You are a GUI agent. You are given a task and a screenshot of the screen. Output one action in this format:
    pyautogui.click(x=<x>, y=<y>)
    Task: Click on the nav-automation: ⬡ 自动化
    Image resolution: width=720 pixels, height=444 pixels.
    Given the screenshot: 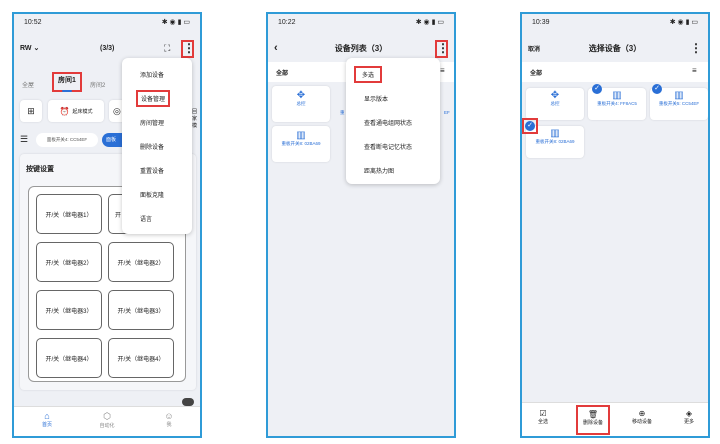 What is the action you would take?
    pyautogui.click(x=107, y=420)
    